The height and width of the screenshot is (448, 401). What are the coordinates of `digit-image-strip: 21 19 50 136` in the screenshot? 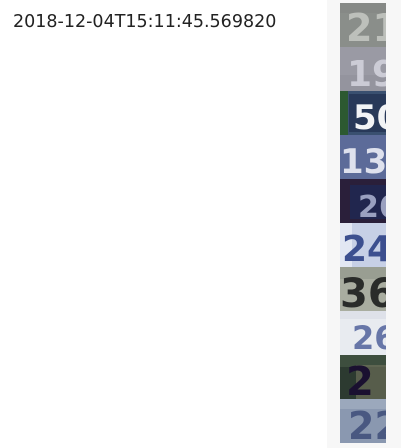 It's located at (363, 223).